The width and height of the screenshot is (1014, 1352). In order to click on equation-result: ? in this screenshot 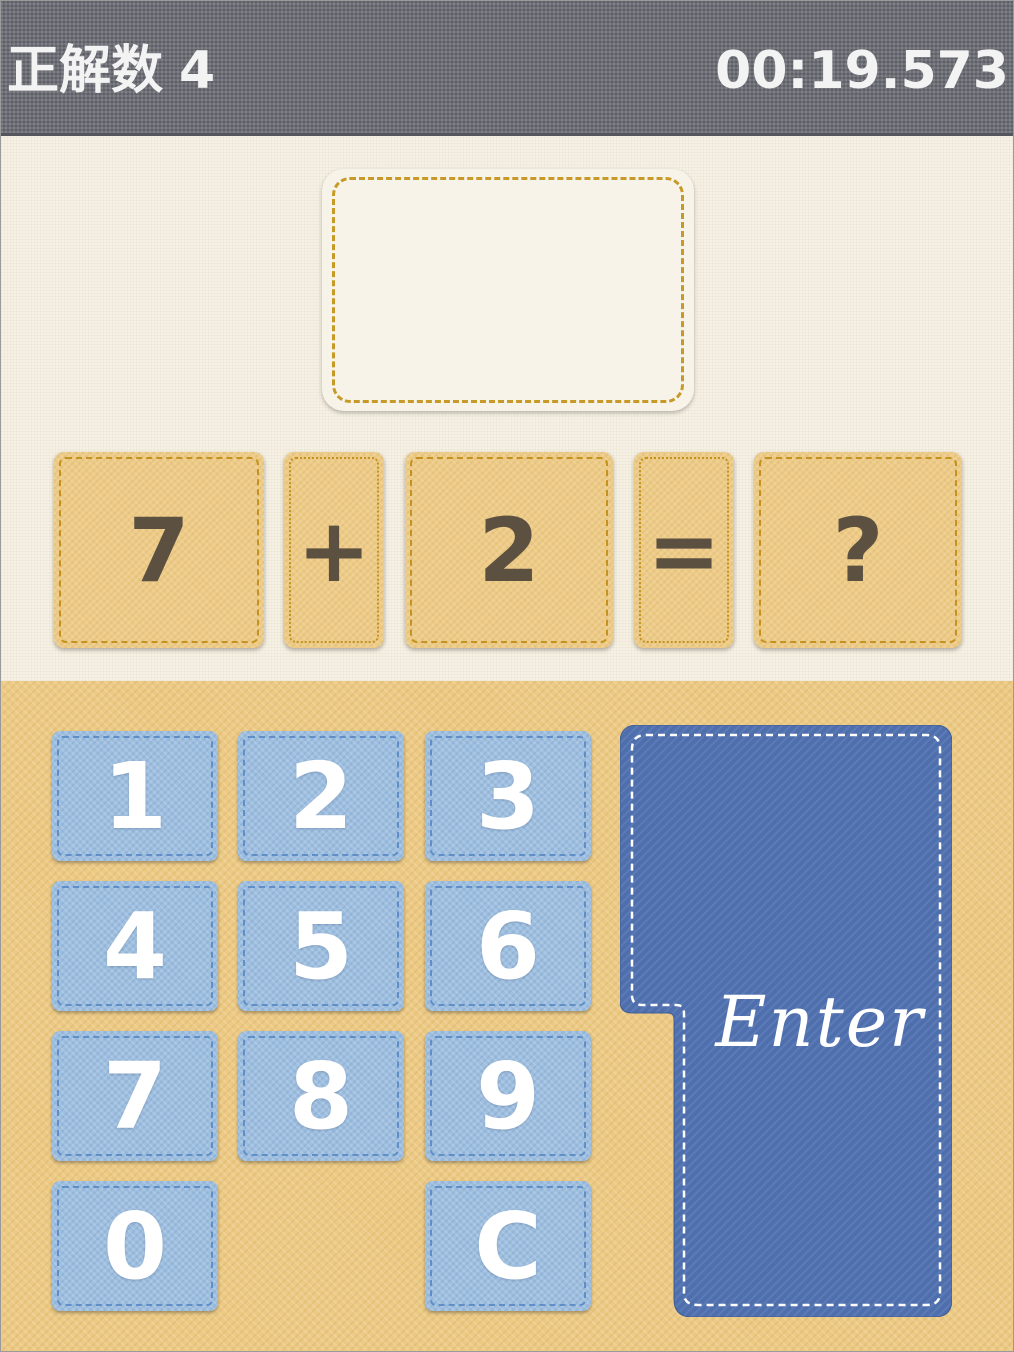, I will do `click(858, 550)`.